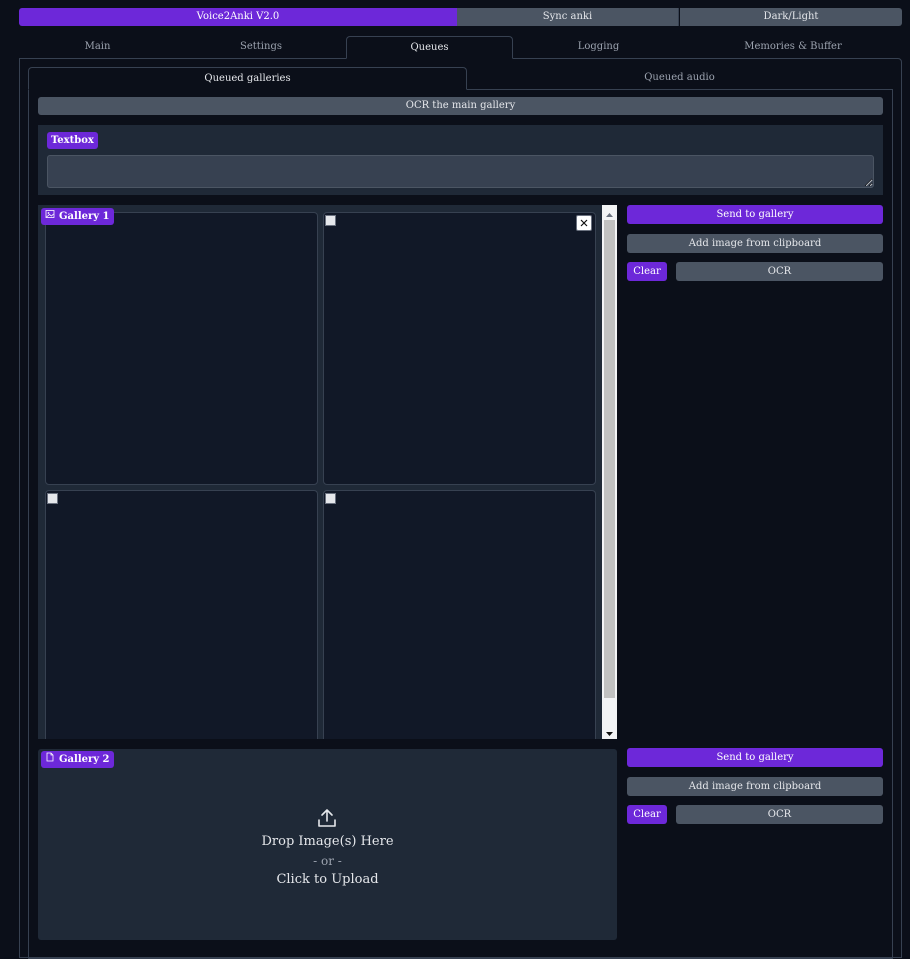  What do you see at coordinates (679, 78) in the screenshot?
I see `tab-queued-audio: Queued audio` at bounding box center [679, 78].